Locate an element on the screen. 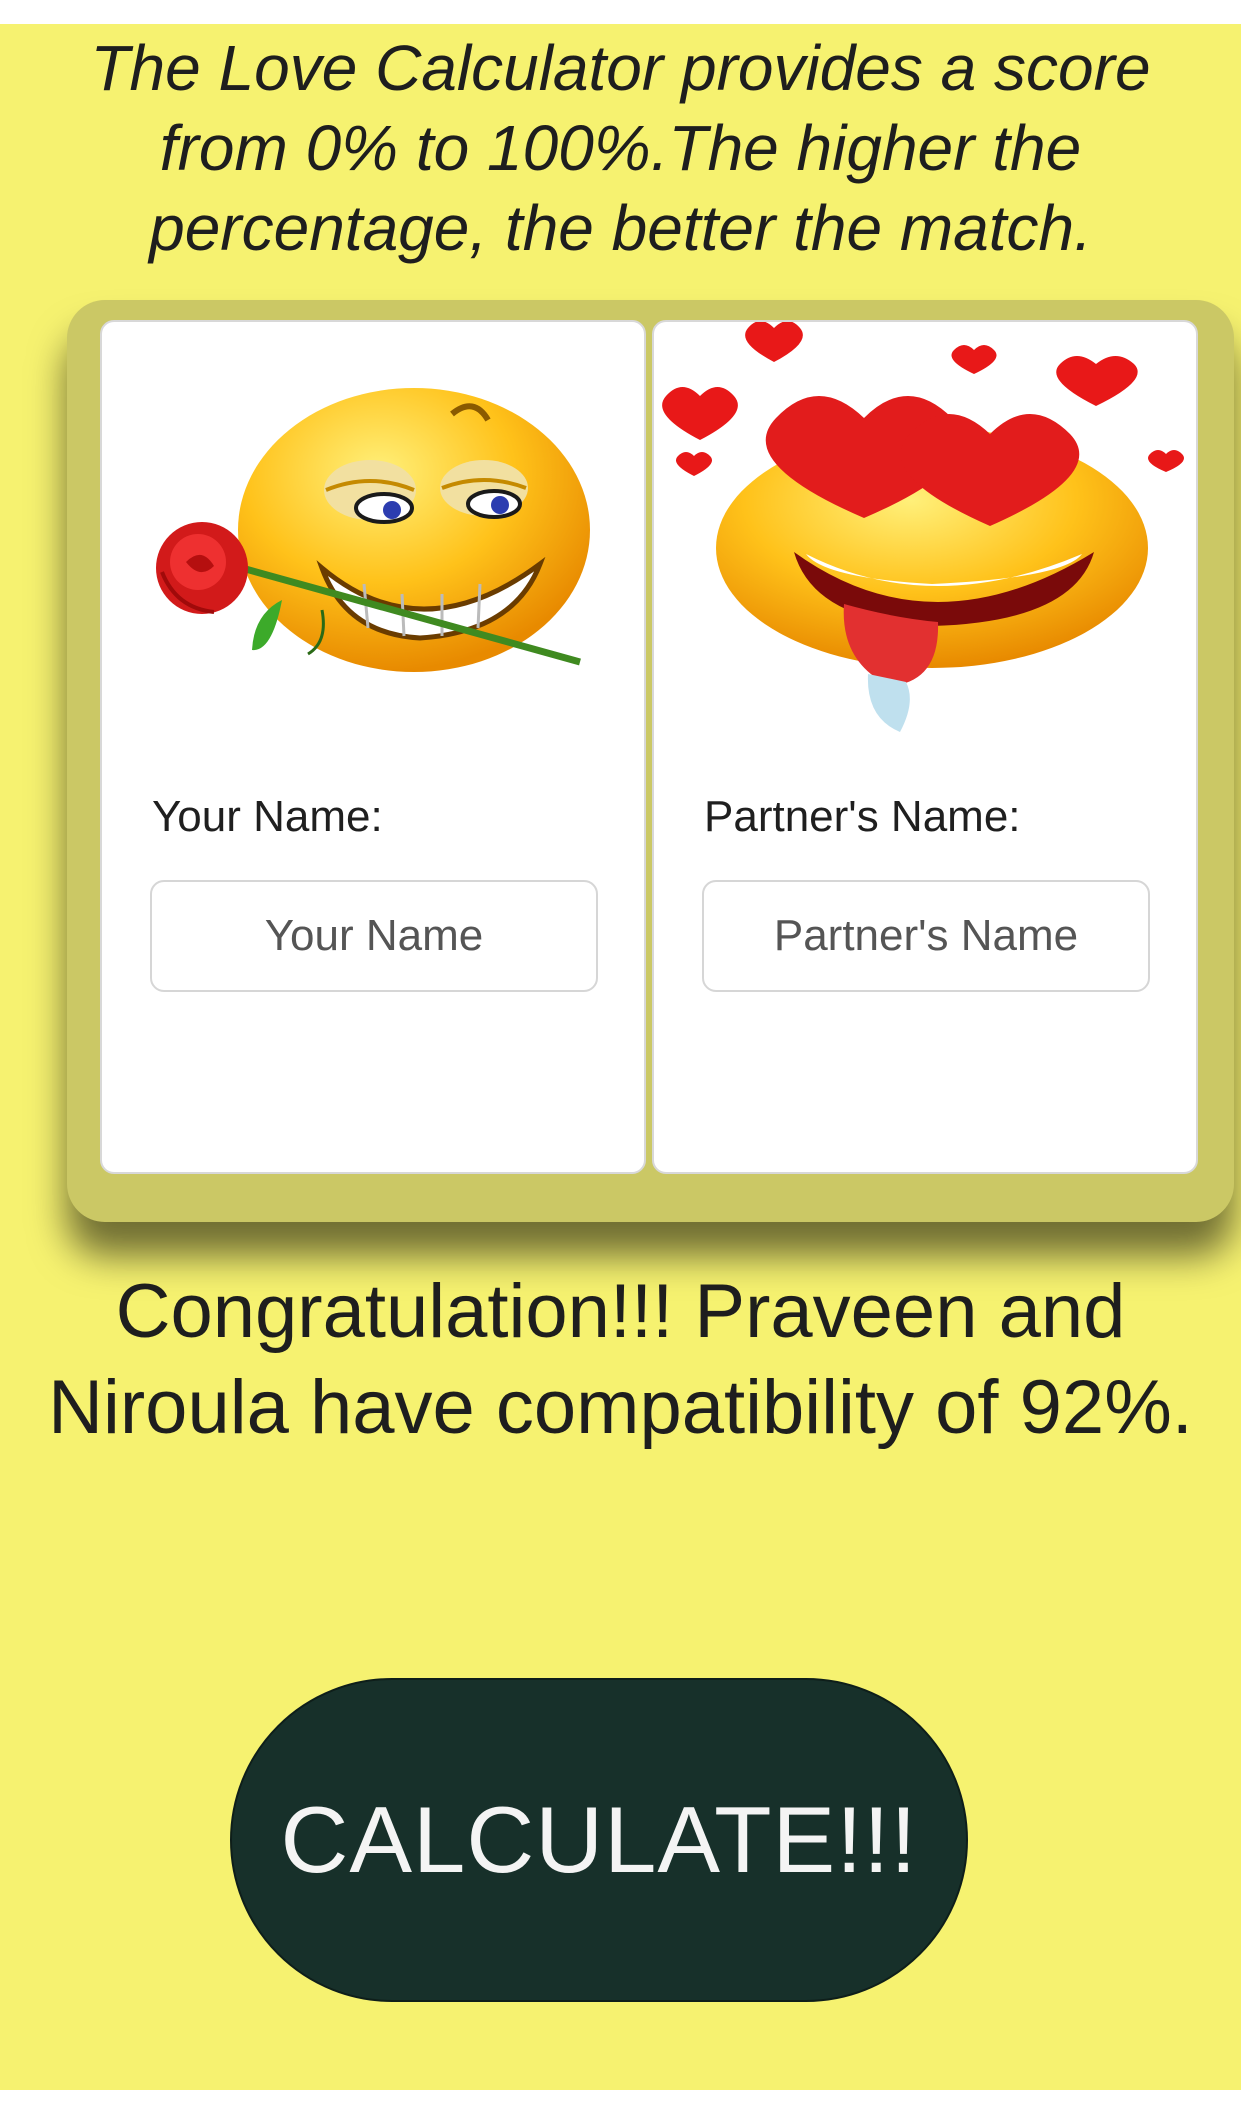 This screenshot has height=2114, width=1241. partner-name-input is located at coordinates (926, 936).